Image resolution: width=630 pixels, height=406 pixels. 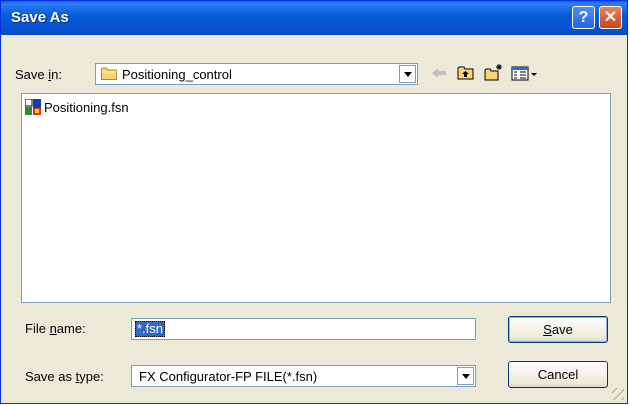 What do you see at coordinates (33, 107) in the screenshot?
I see `fsn-file-icon` at bounding box center [33, 107].